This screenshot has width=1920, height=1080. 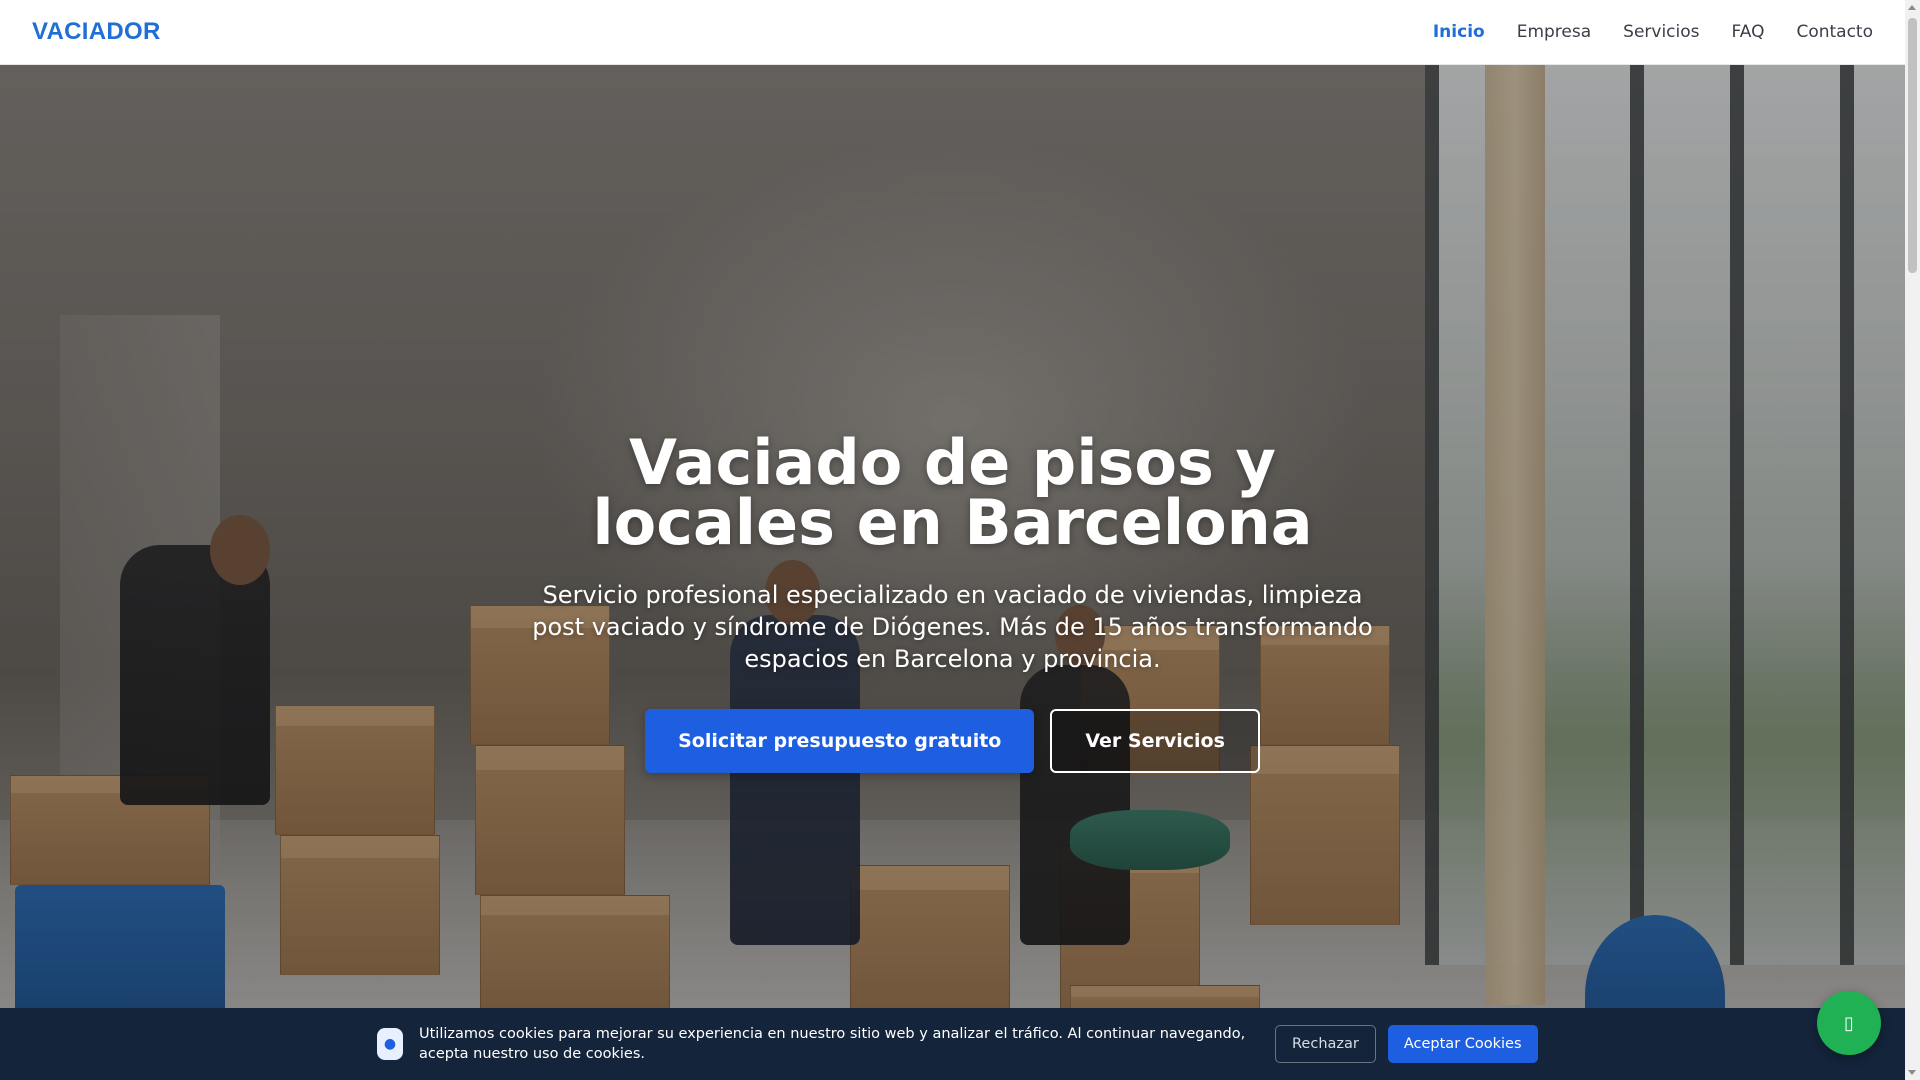 What do you see at coordinates (1912, 7) in the screenshot?
I see `scroll-up-icon` at bounding box center [1912, 7].